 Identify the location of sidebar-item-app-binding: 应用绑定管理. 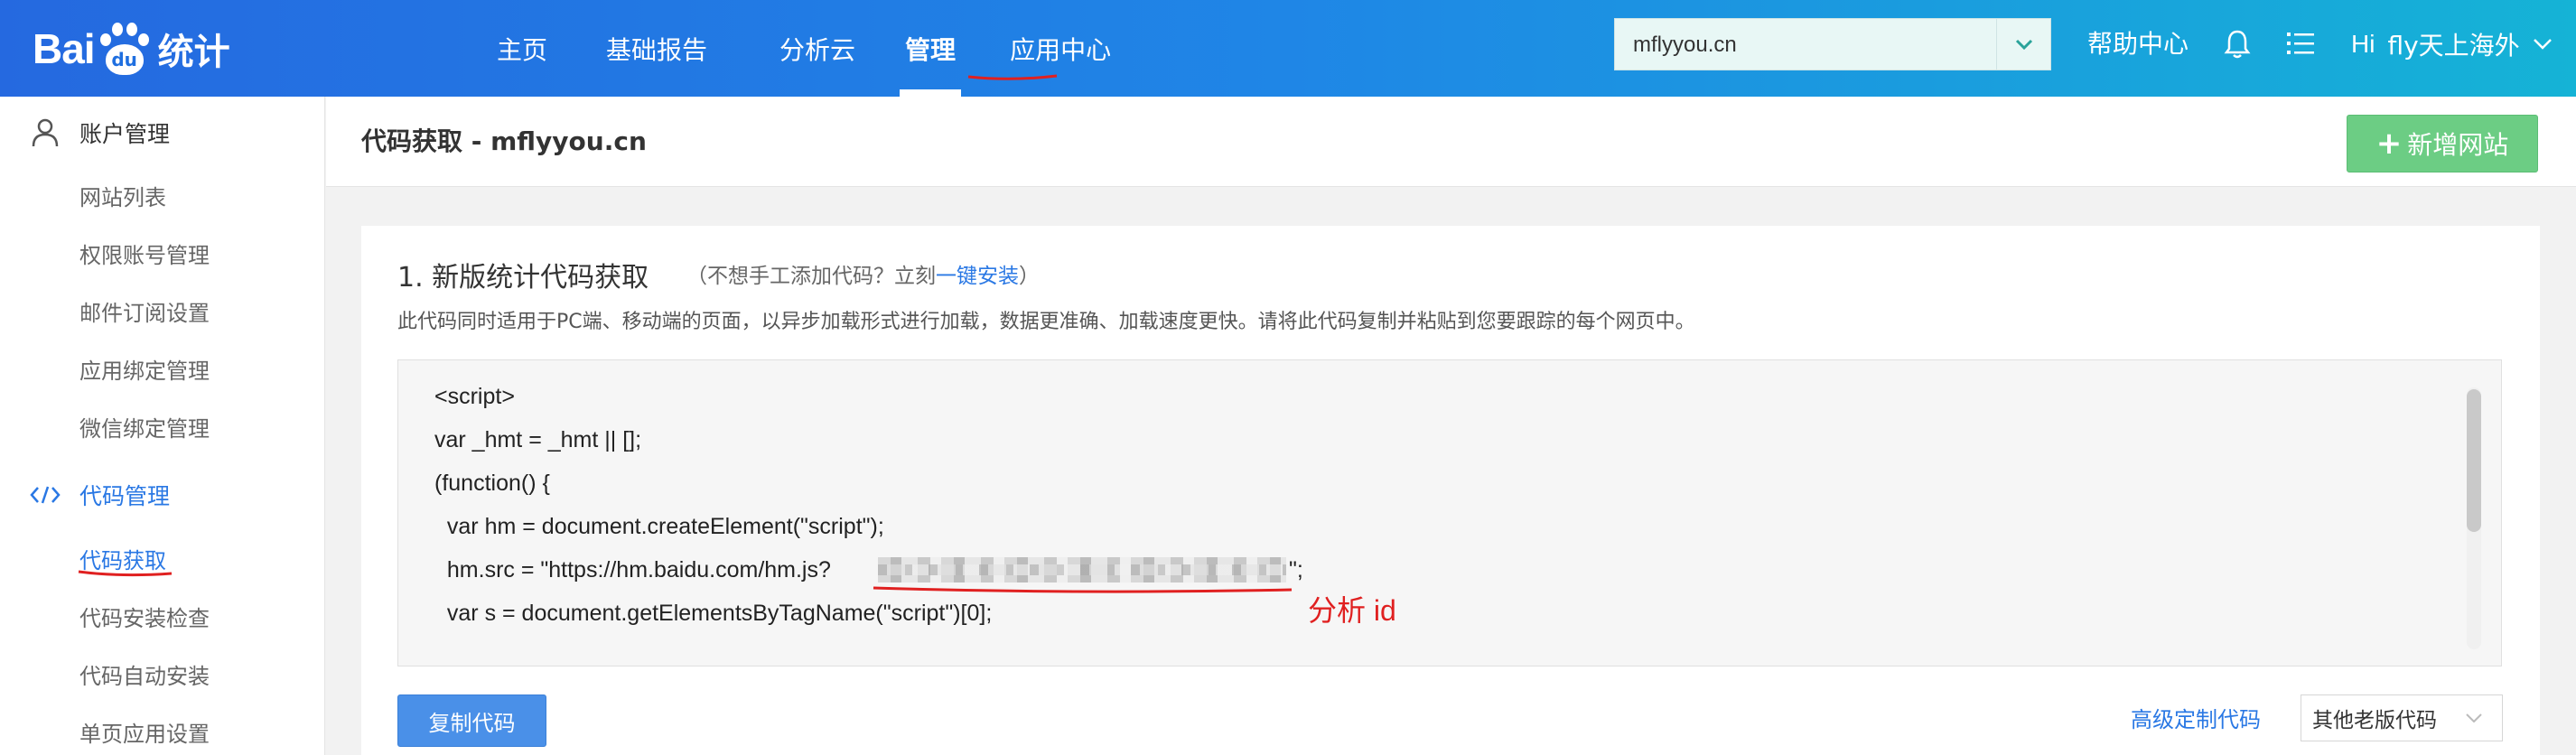
(144, 371).